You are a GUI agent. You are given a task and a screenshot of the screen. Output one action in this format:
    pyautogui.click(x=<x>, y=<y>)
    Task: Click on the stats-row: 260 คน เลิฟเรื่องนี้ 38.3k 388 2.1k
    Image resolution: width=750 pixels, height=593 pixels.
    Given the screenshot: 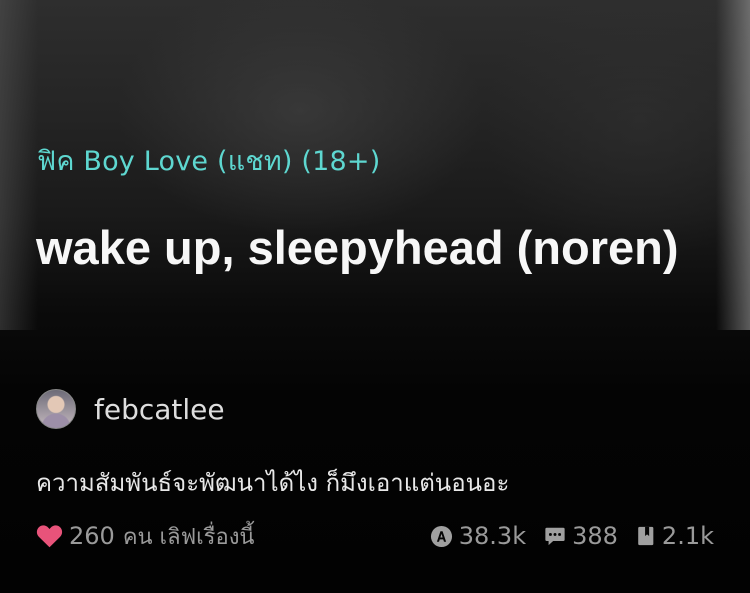 What is the action you would take?
    pyautogui.click(x=375, y=536)
    